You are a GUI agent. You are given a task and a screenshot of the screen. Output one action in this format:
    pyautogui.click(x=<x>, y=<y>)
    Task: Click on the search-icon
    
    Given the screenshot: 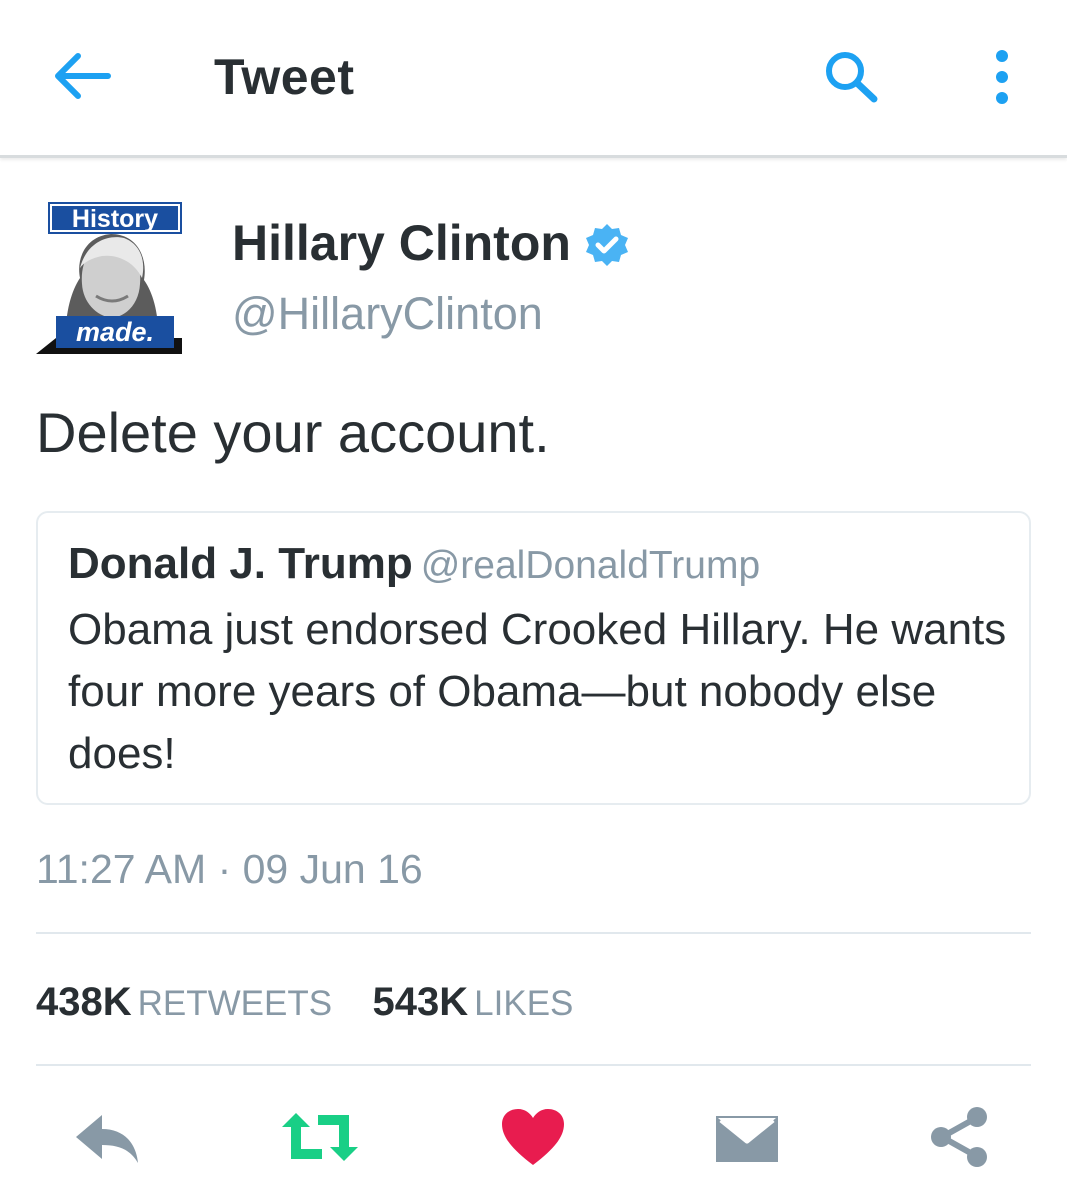 What is the action you would take?
    pyautogui.click(x=852, y=77)
    